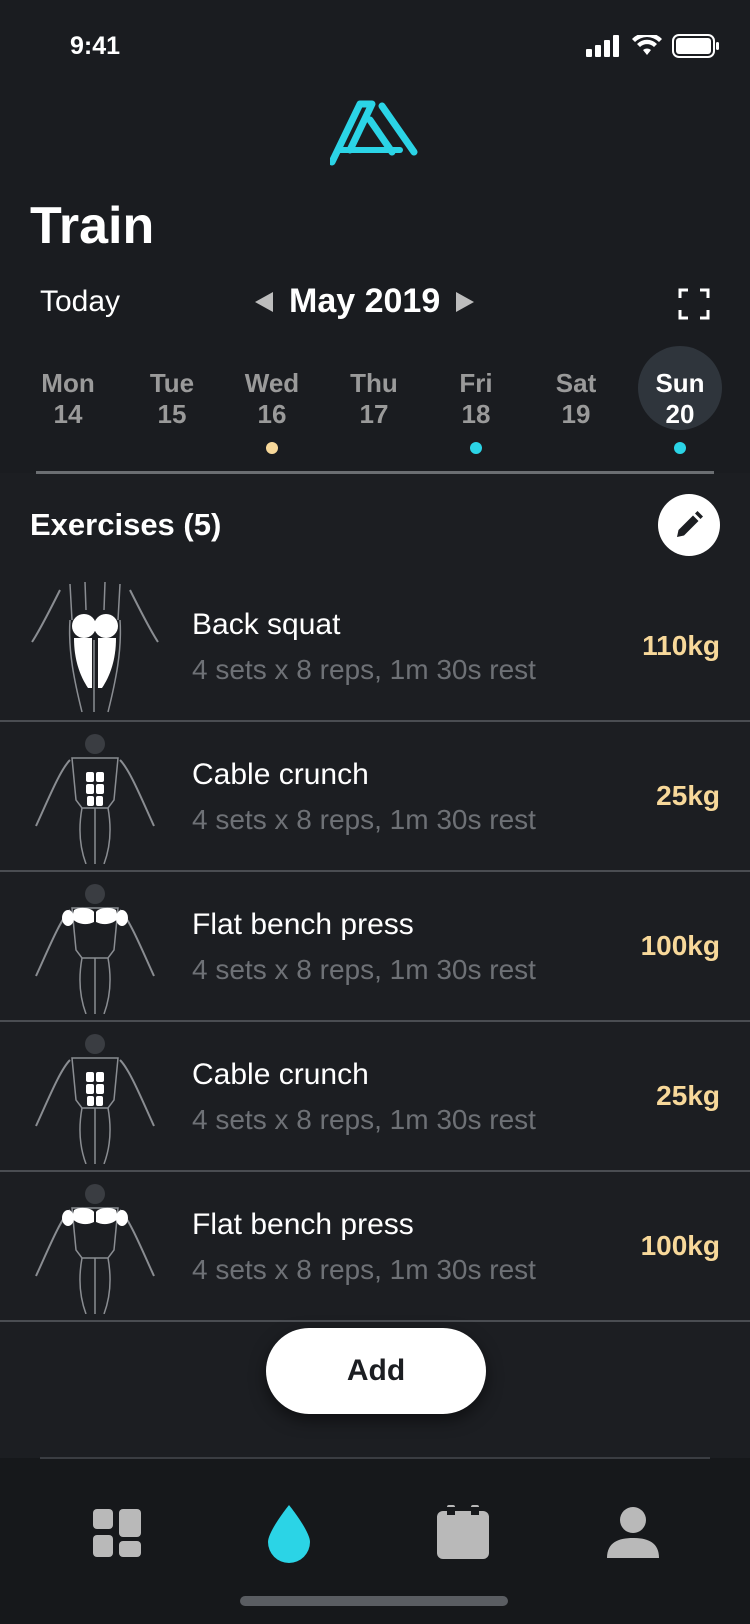  What do you see at coordinates (374, 133) in the screenshot?
I see `app-logo-icon` at bounding box center [374, 133].